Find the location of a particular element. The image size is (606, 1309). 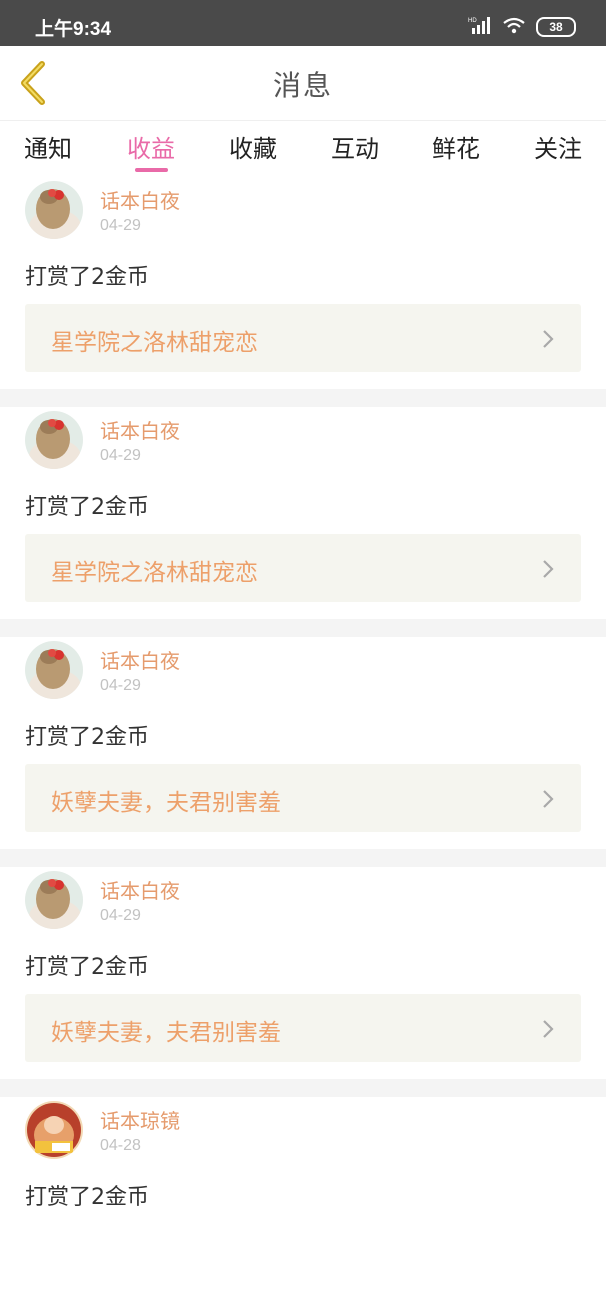

status-icons: HD 38 is located at coordinates (522, 27).